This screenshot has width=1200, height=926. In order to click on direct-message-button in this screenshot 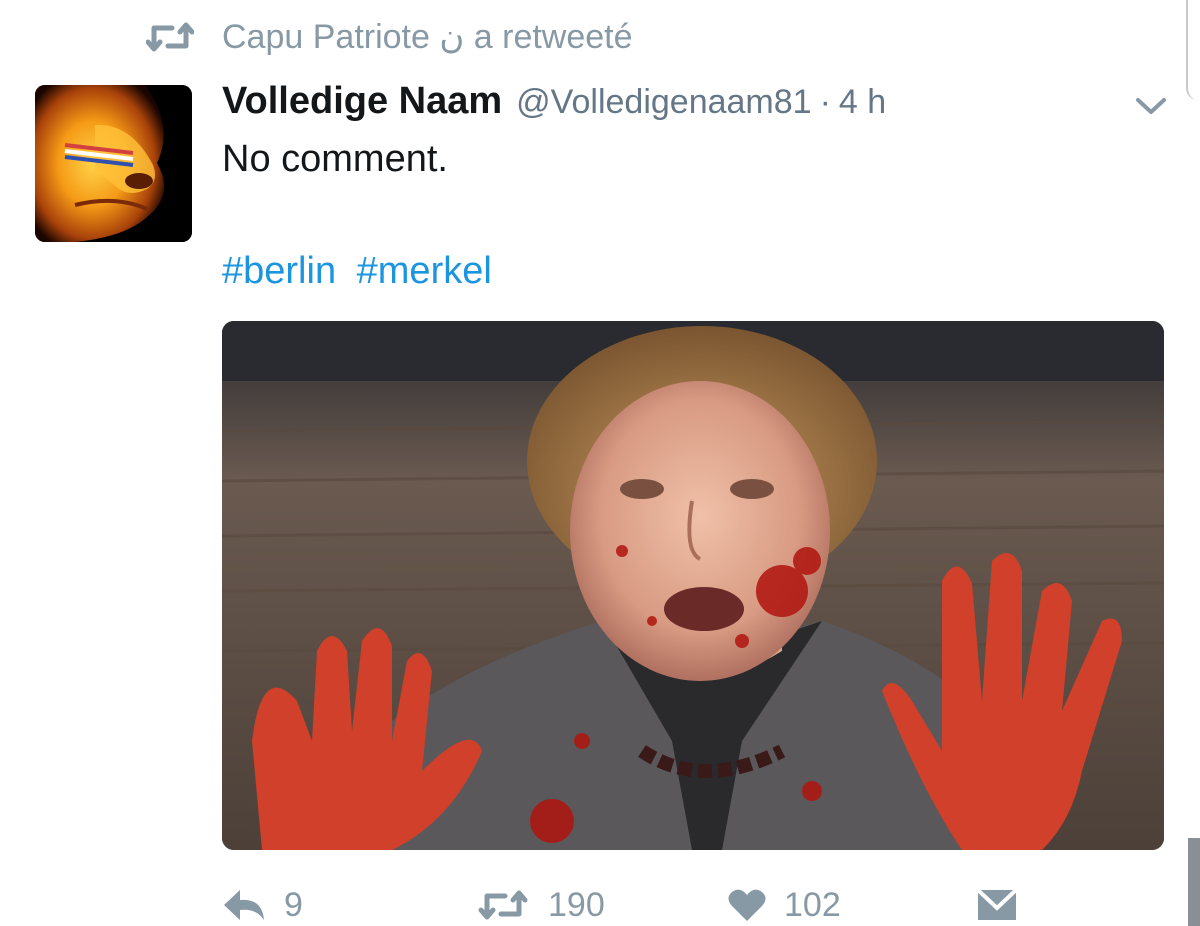, I will do `click(997, 901)`.